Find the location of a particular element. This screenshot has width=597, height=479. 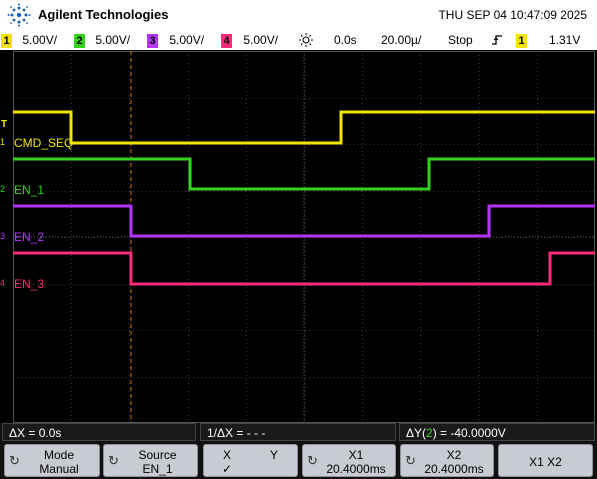

delta-y-prefix: ΔY( is located at coordinates (416, 433).